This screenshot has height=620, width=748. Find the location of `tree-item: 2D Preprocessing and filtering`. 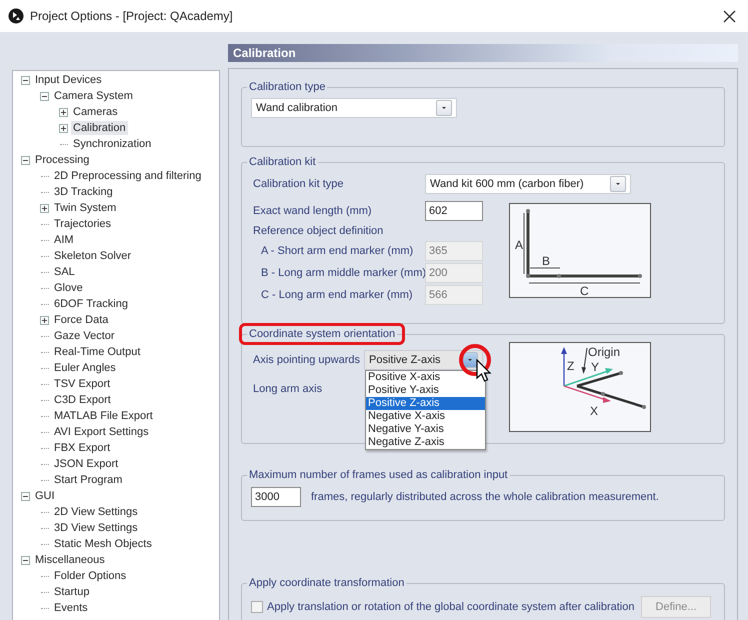

tree-item: 2D Preprocessing and filtering is located at coordinates (128, 176).